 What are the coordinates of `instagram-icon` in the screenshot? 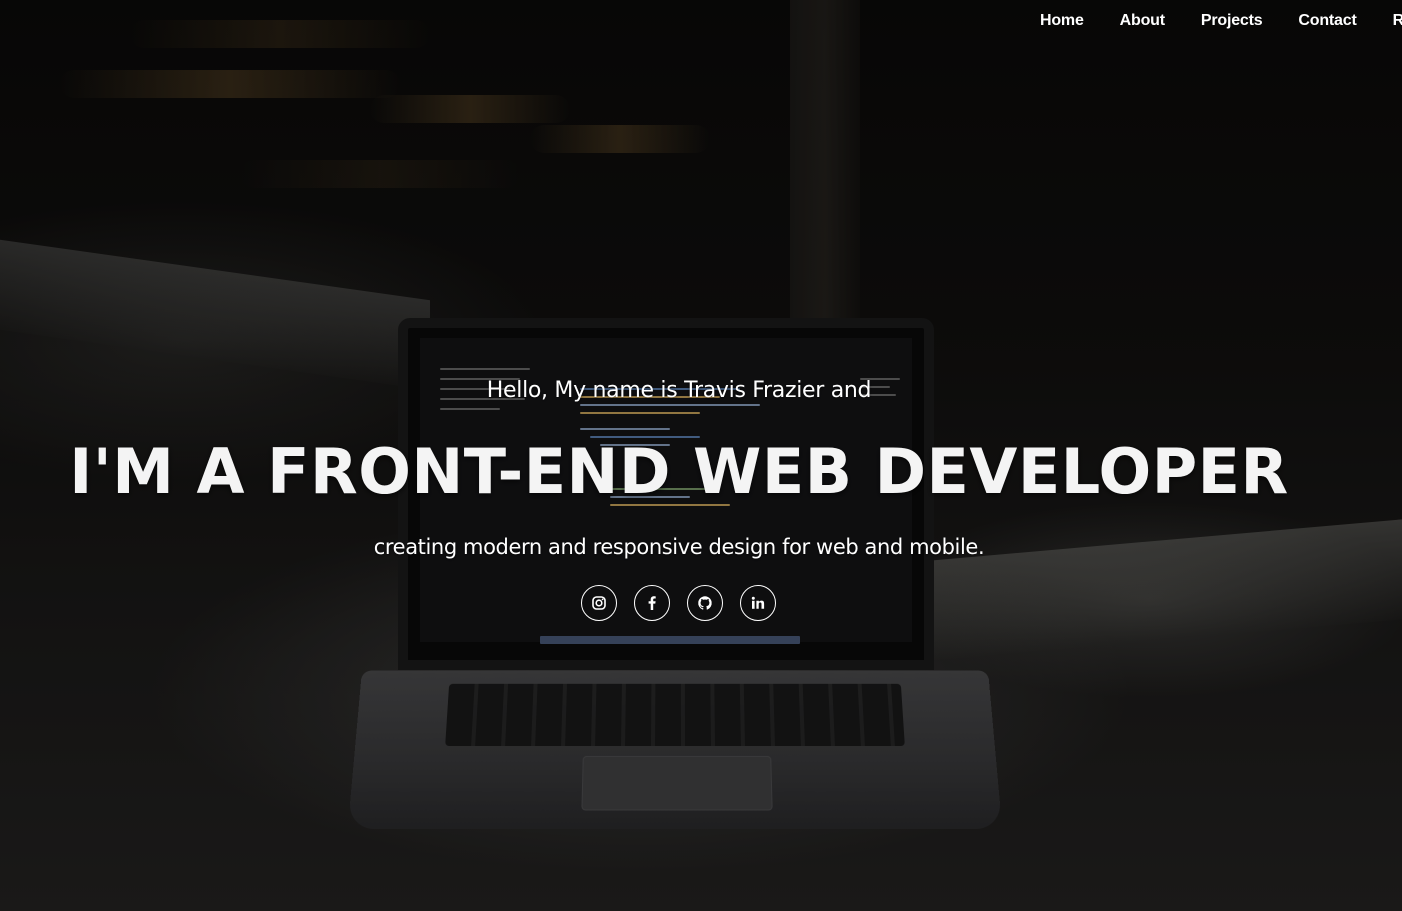 It's located at (599, 603).